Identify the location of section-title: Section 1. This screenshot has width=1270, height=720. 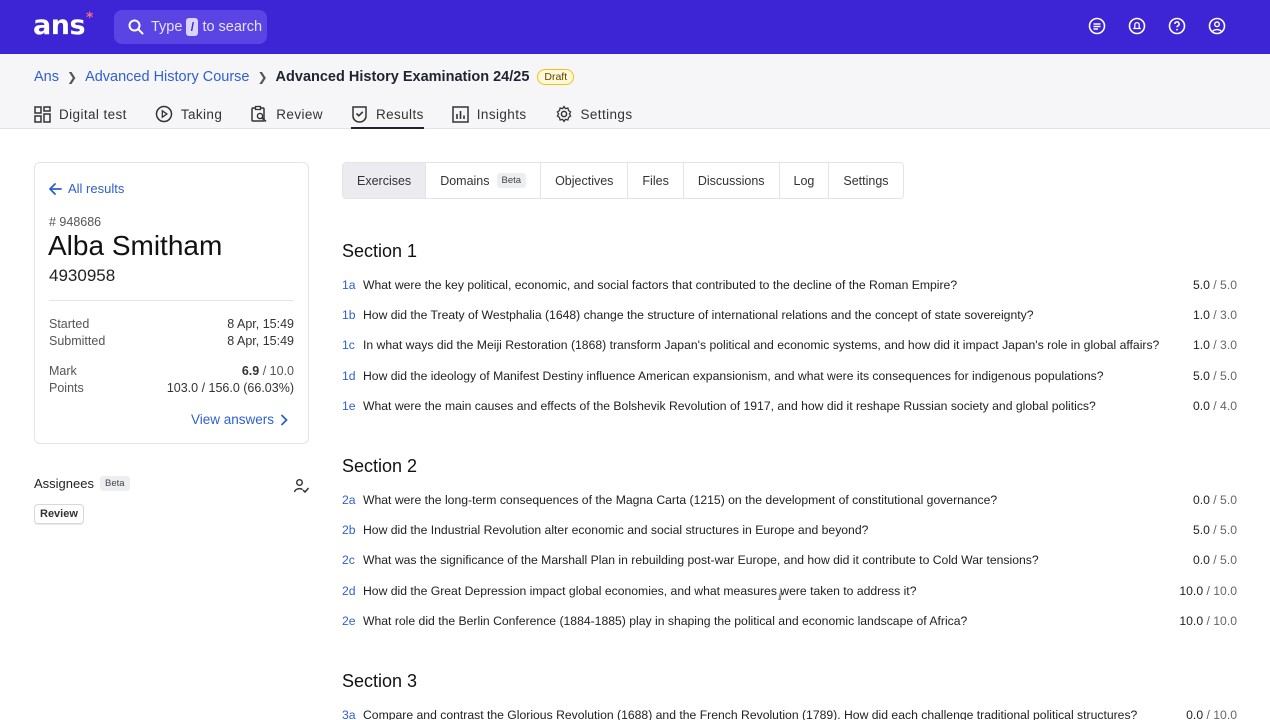
(380, 251).